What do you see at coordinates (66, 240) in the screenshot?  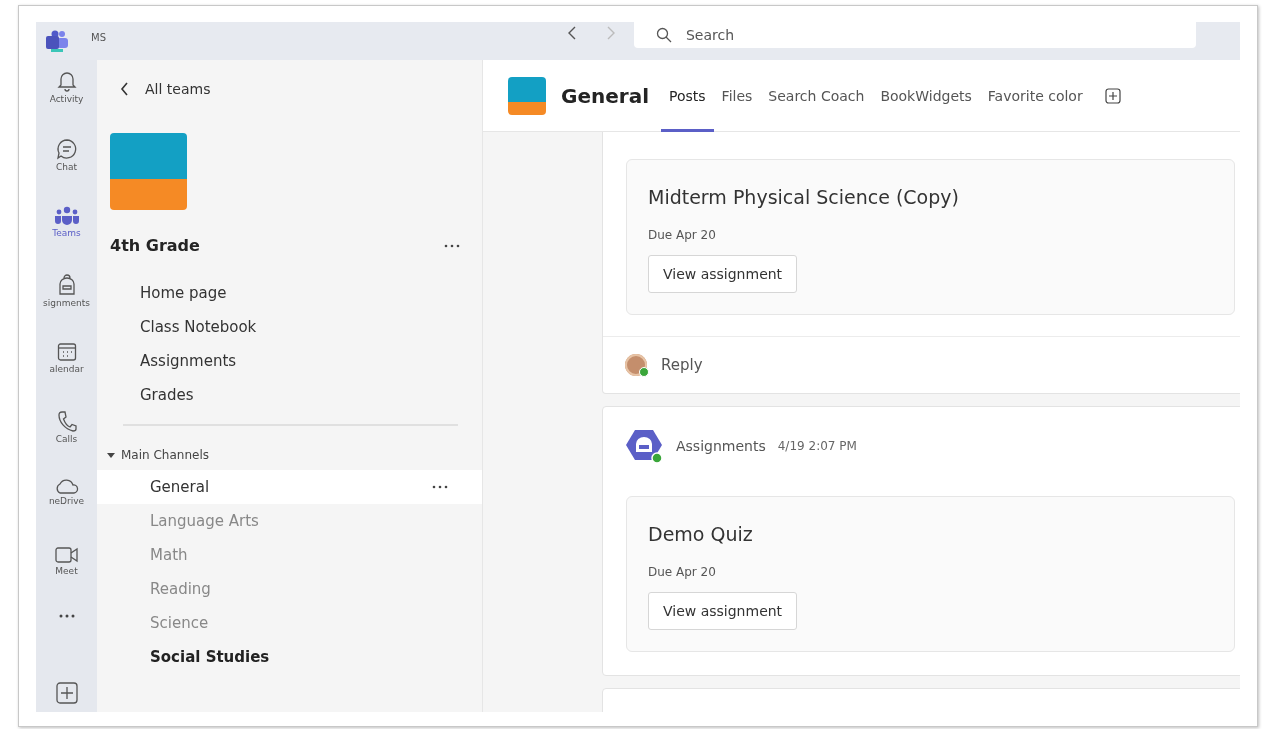 I see `app-bar-item: Teams` at bounding box center [66, 240].